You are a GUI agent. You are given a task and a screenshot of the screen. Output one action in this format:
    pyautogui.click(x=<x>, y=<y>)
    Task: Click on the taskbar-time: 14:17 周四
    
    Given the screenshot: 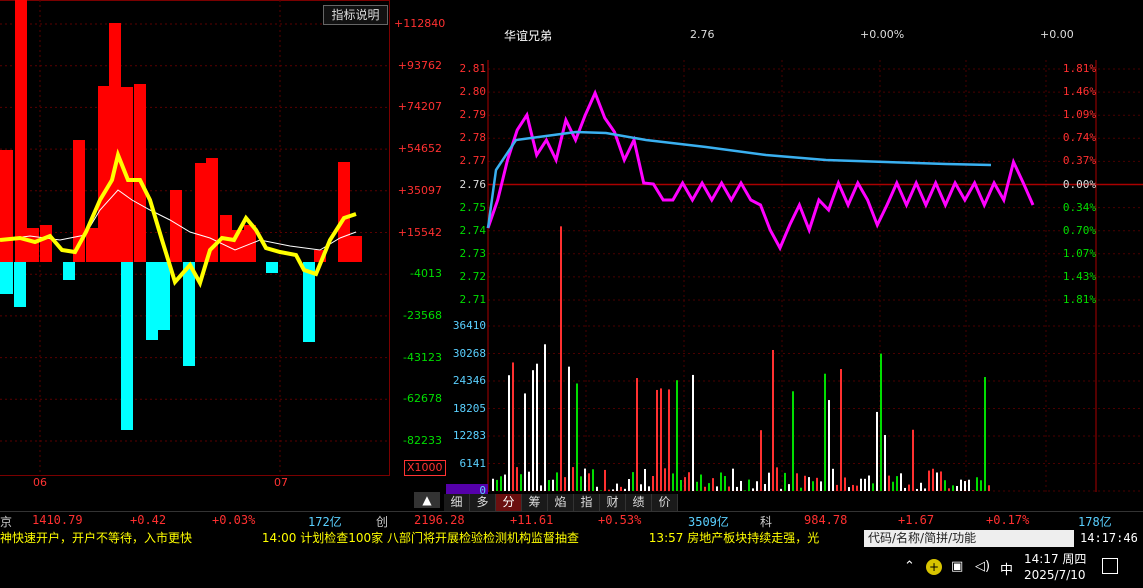 What is the action you would take?
    pyautogui.click(x=1055, y=558)
    